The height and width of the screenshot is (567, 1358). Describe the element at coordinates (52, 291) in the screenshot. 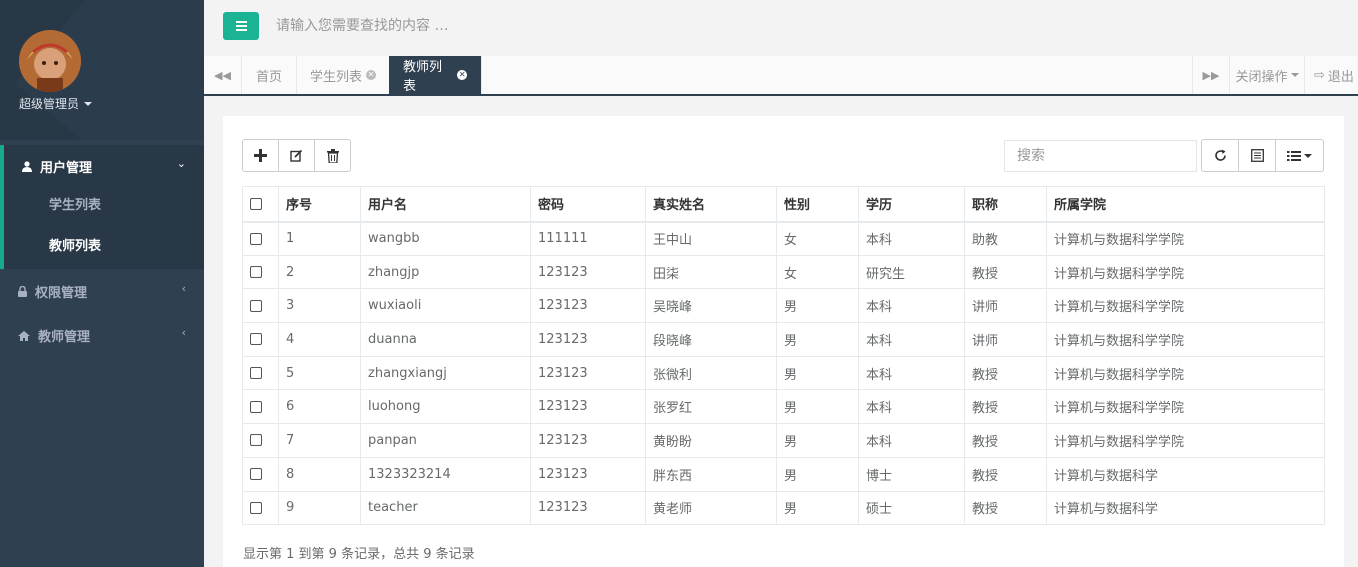

I see `nav-permission-management: 权限管理` at that location.